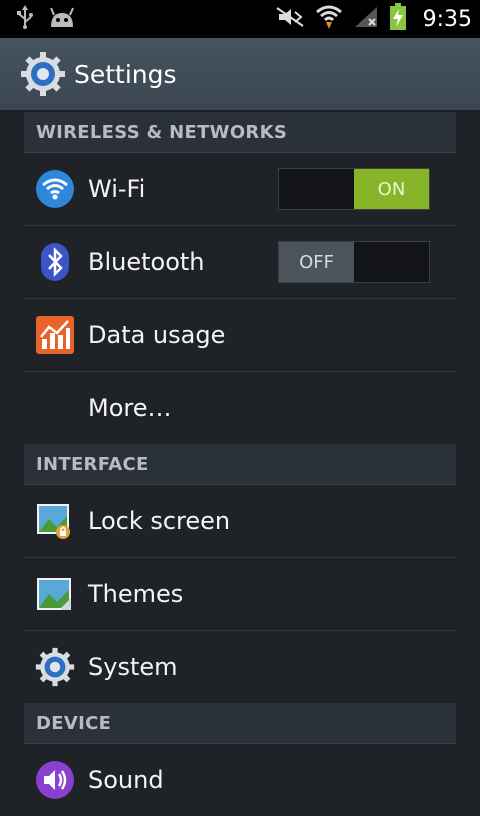 This screenshot has width=480, height=816. Describe the element at coordinates (133, 667) in the screenshot. I see `setting-label-system: System` at that location.